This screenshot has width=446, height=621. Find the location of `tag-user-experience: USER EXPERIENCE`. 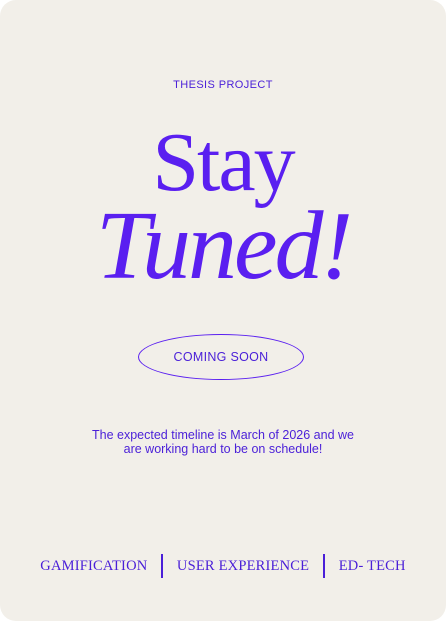

tag-user-experience: USER EXPERIENCE is located at coordinates (243, 565).